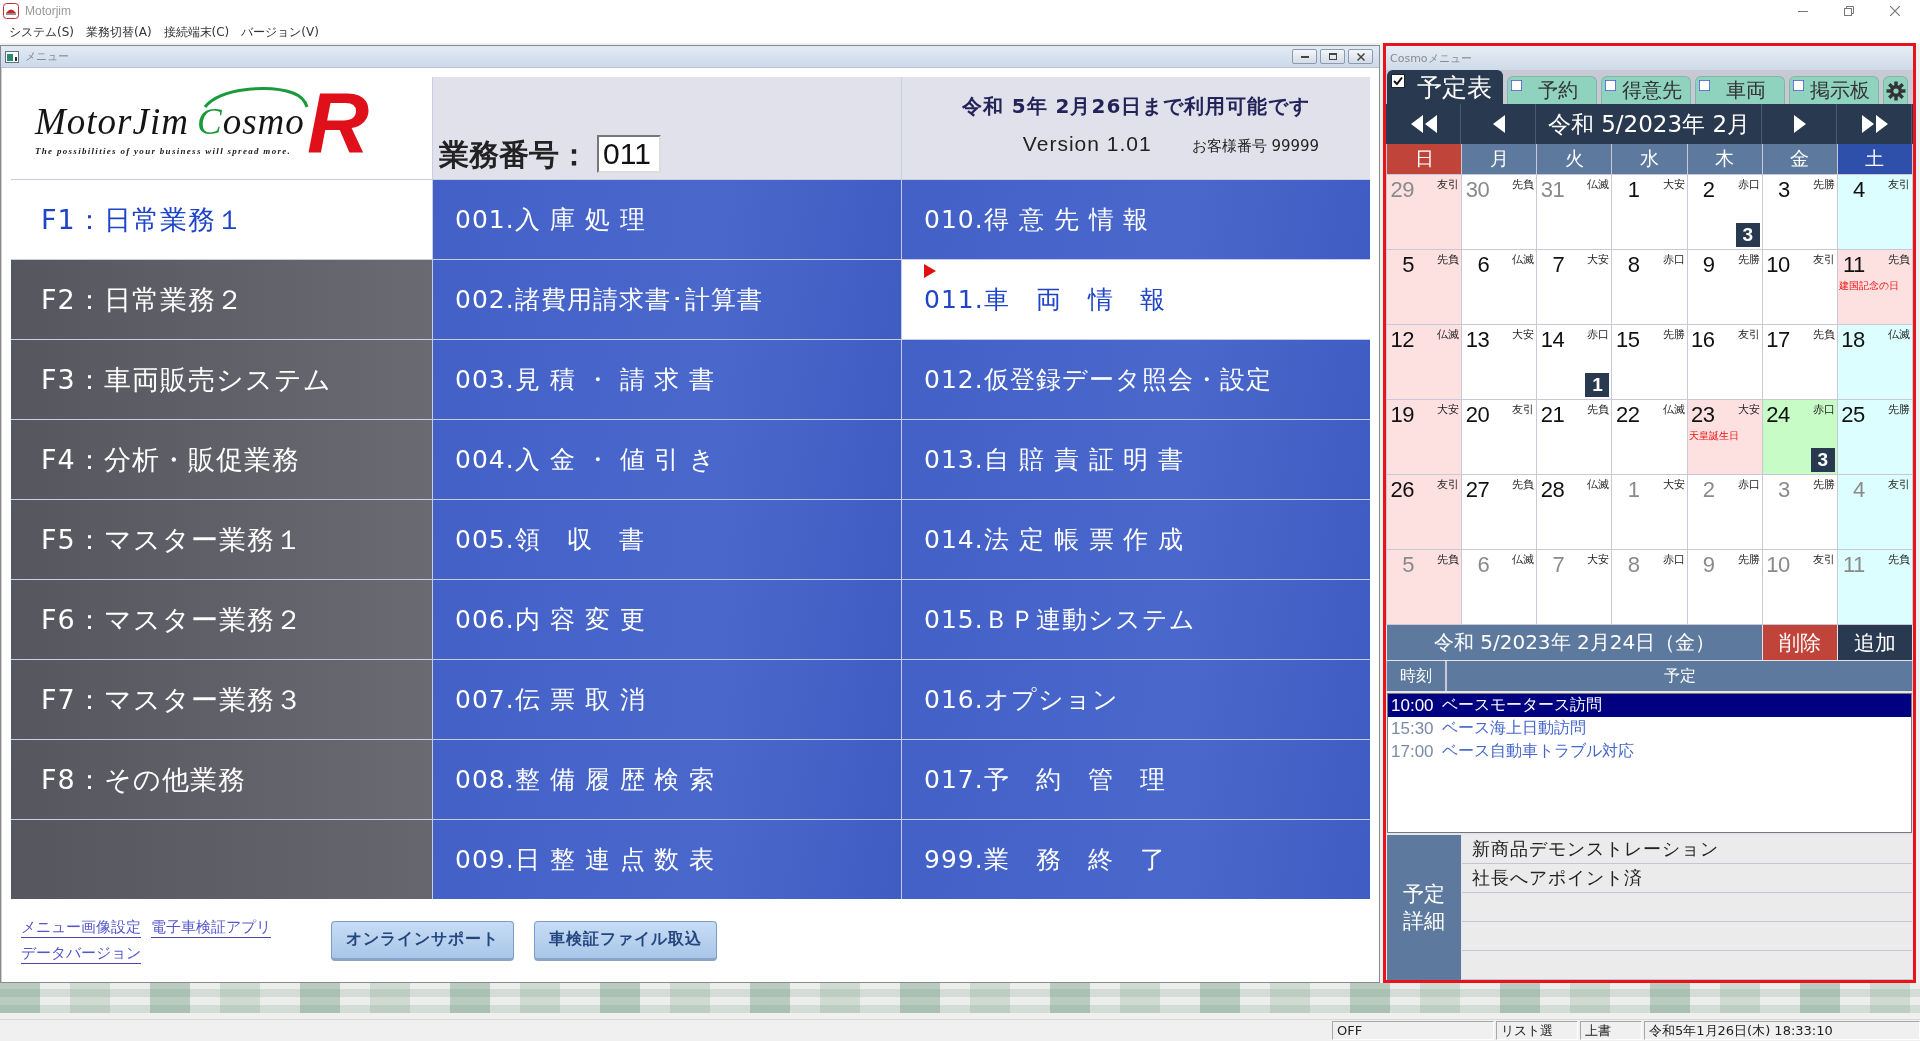  What do you see at coordinates (1574, 362) in the screenshot?
I see `calendar-day: 14 赤口 1` at bounding box center [1574, 362].